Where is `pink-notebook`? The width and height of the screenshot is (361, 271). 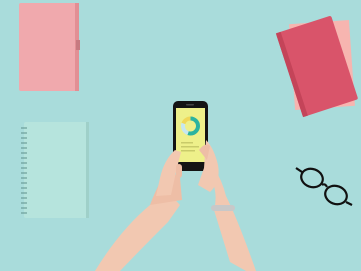 pink-notebook is located at coordinates (49, 47).